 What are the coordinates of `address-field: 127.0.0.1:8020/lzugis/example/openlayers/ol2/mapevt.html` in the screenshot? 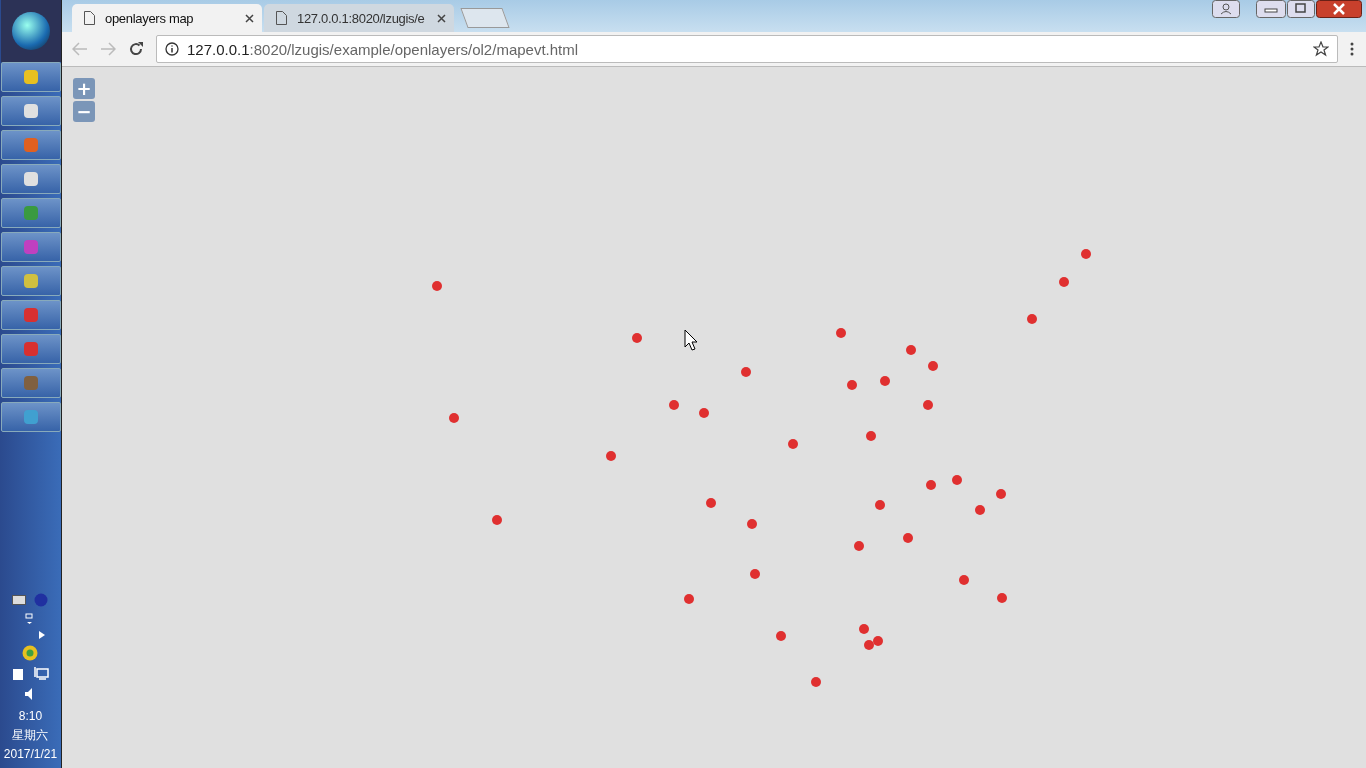 It's located at (747, 49).